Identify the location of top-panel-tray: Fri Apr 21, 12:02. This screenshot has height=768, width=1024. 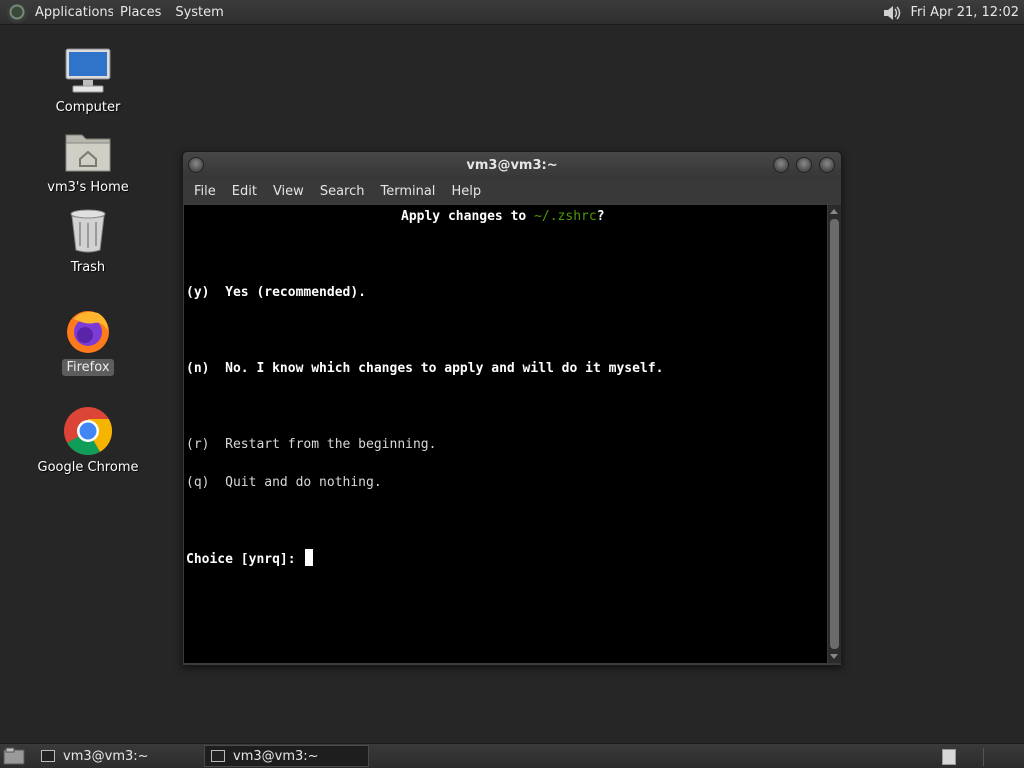
(952, 12).